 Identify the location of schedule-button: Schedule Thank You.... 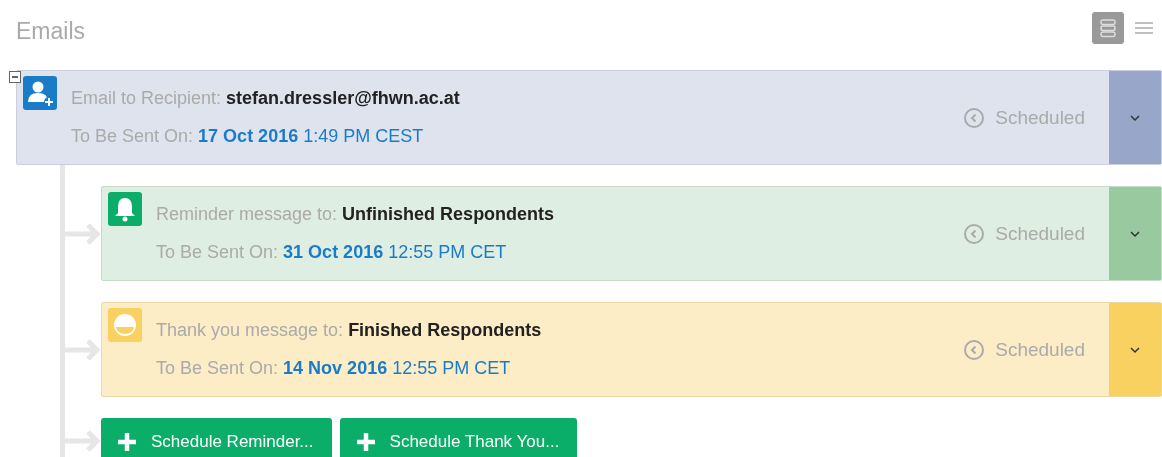
(458, 437).